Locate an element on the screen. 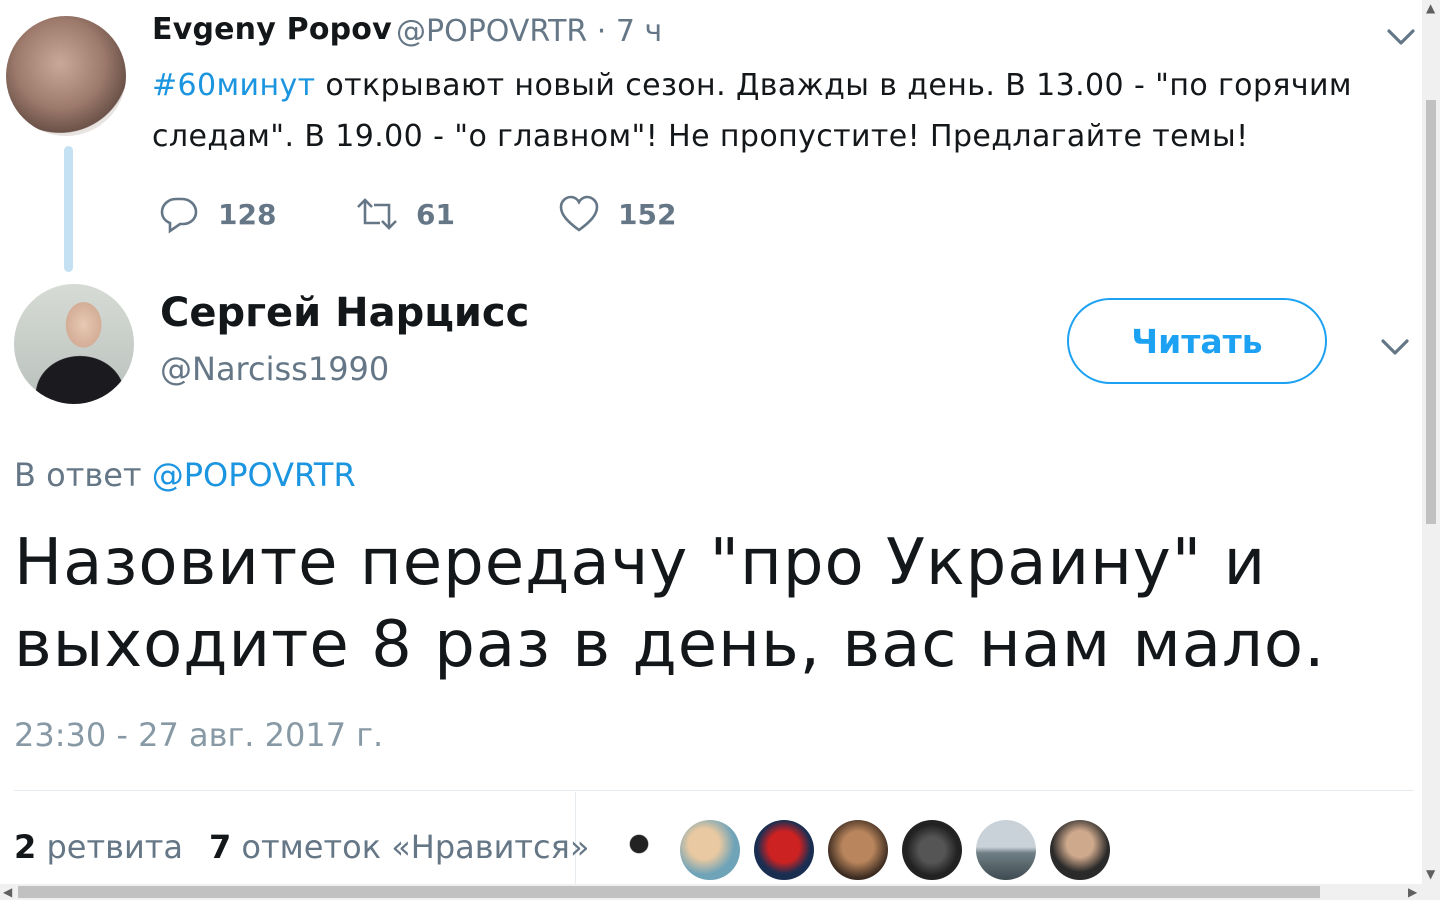 The image size is (1440, 900). scroll-down-arrow: ▼ is located at coordinates (1430, 874).